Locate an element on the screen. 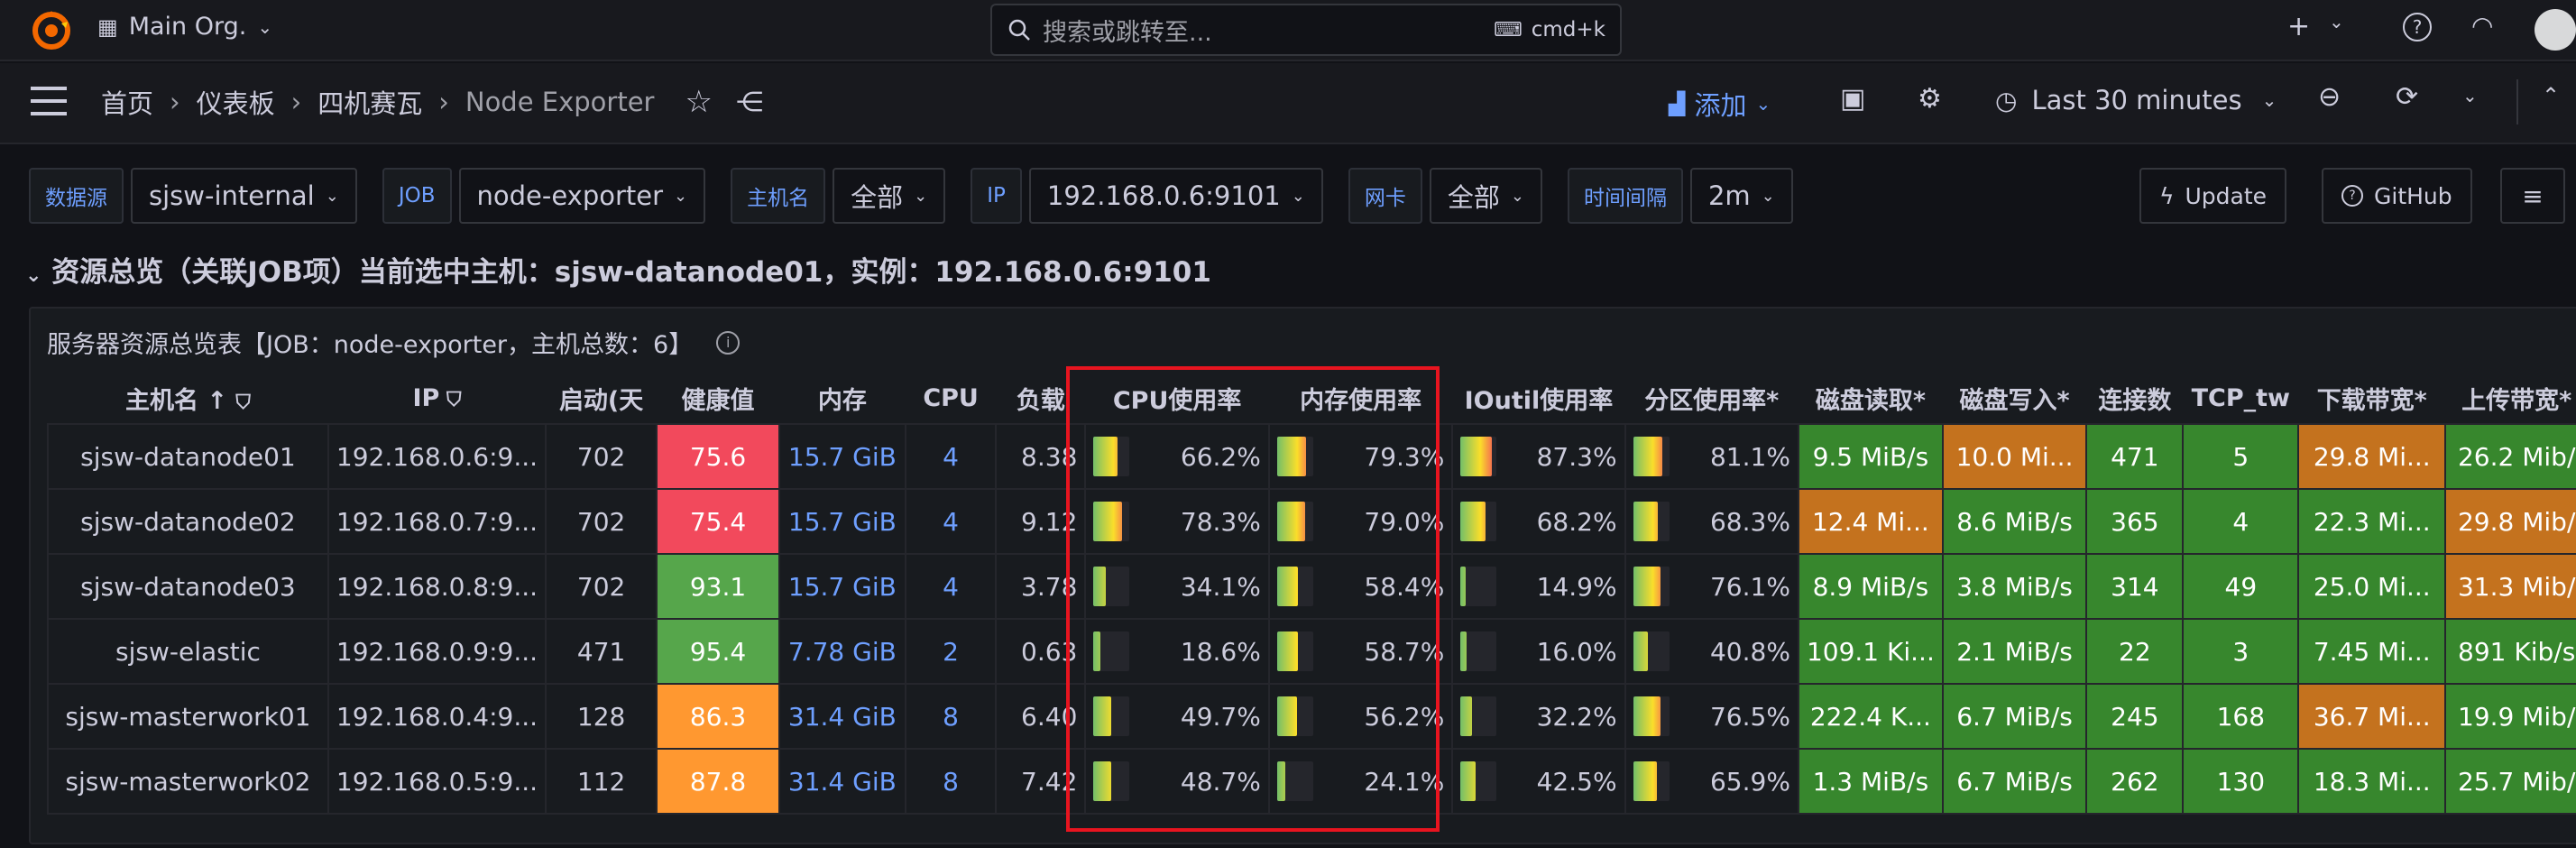 The image size is (2576, 848). gauge-bar is located at coordinates (1478, 521).